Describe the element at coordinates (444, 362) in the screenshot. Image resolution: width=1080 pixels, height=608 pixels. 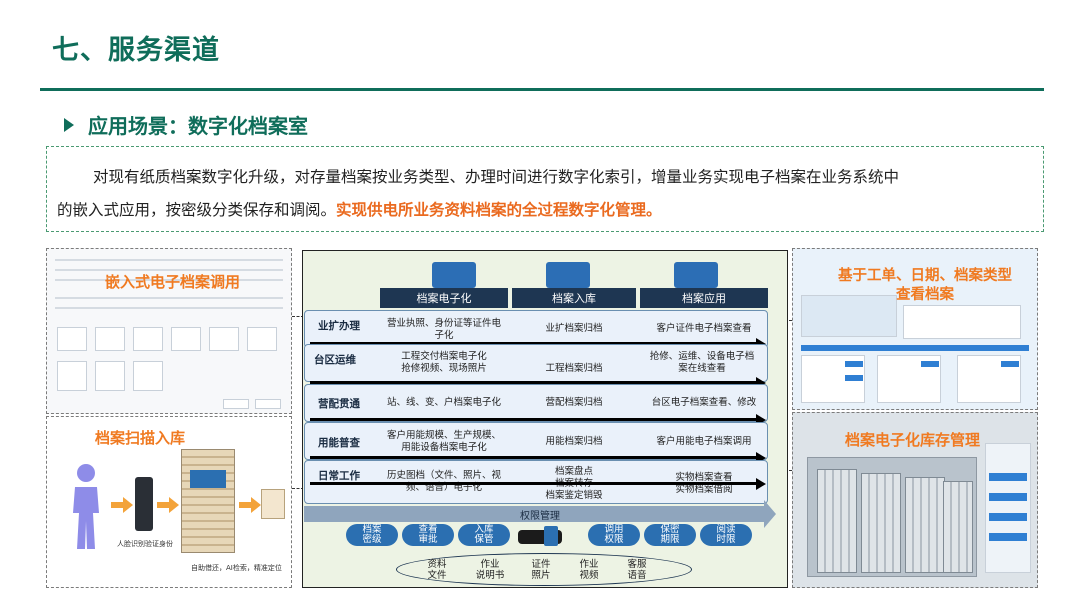
I see `cell: 工程交付档案电子化 抢修视频、现场照片` at that location.